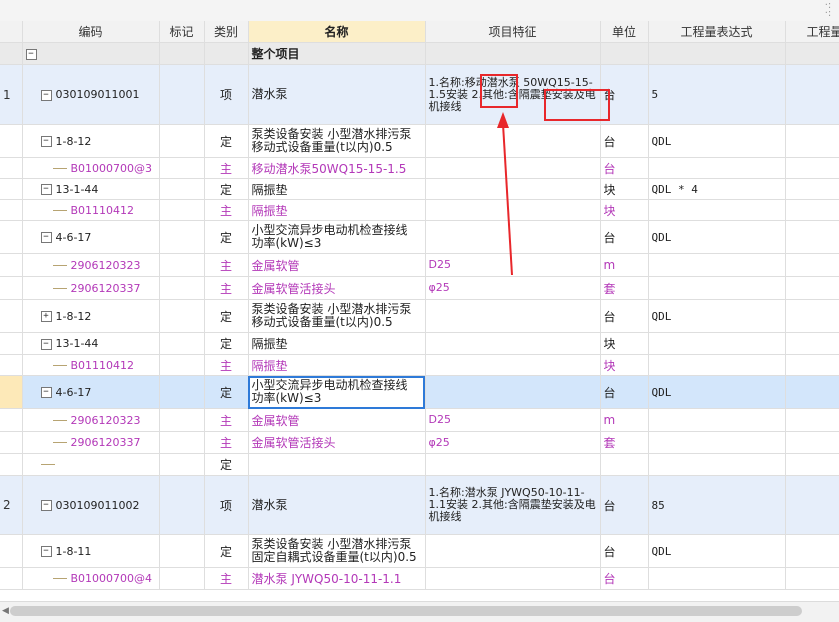  Describe the element at coordinates (11, 32) in the screenshot. I see `col-header-idx` at that location.